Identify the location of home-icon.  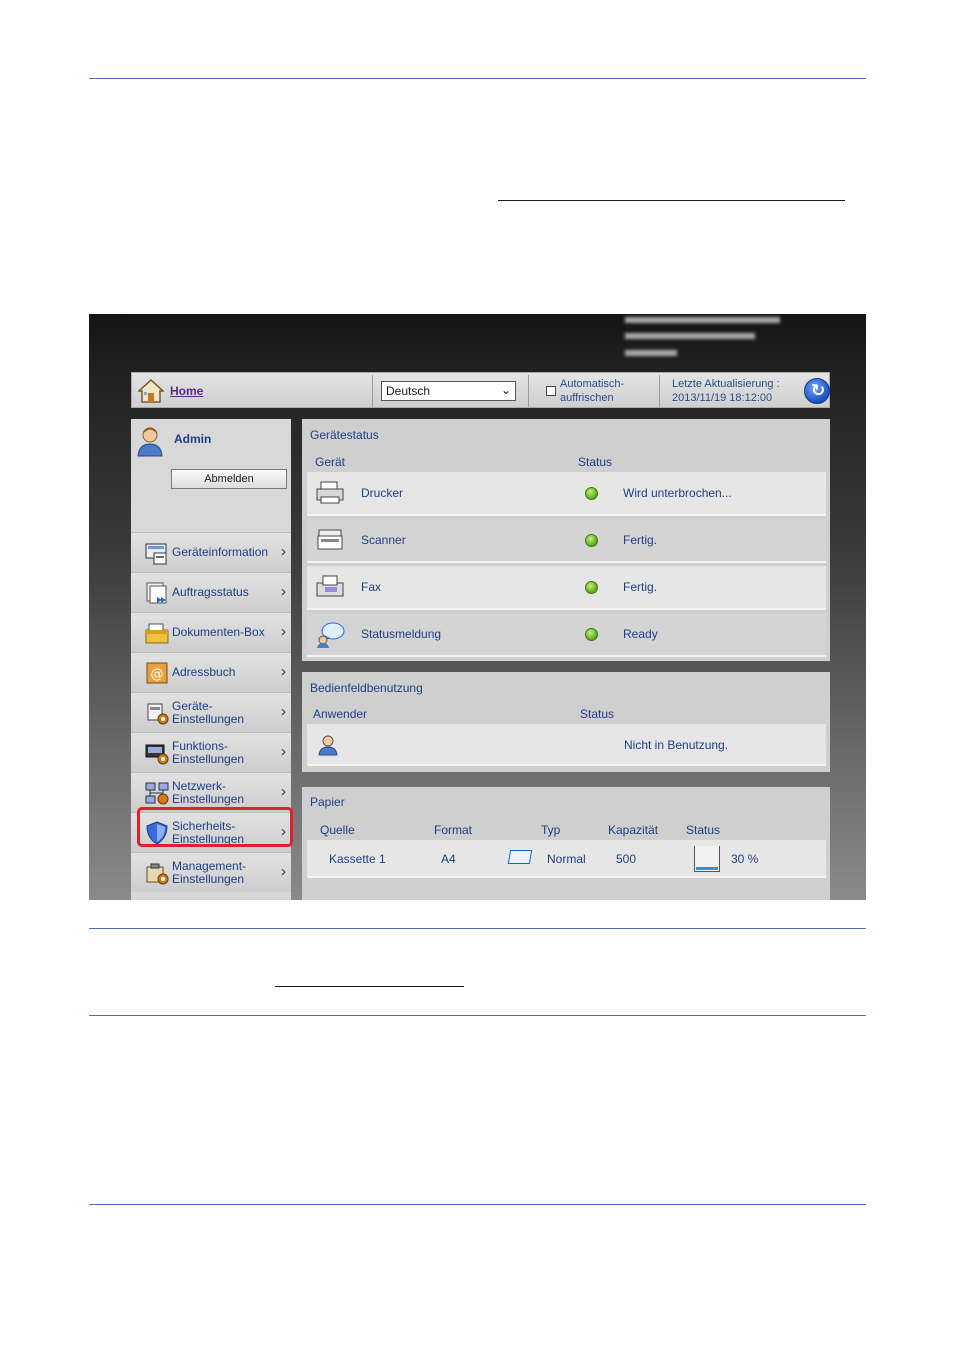
(151, 391).